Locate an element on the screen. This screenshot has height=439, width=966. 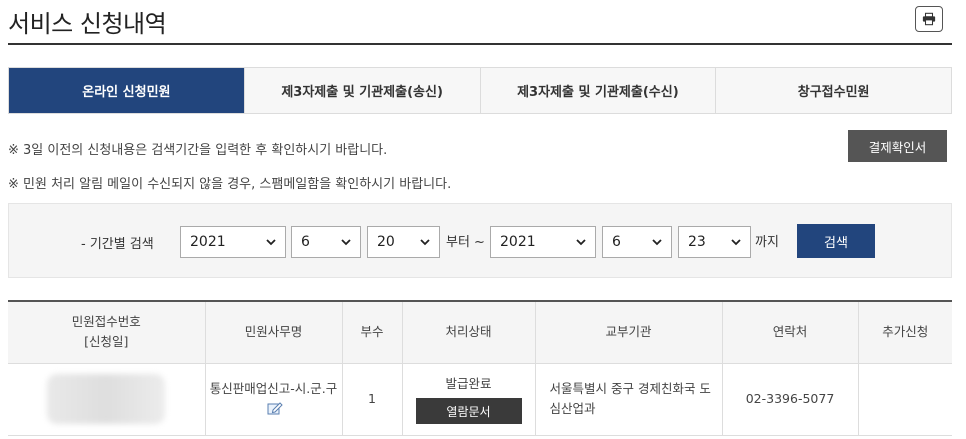
to-month-select: 6 is located at coordinates (637, 242).